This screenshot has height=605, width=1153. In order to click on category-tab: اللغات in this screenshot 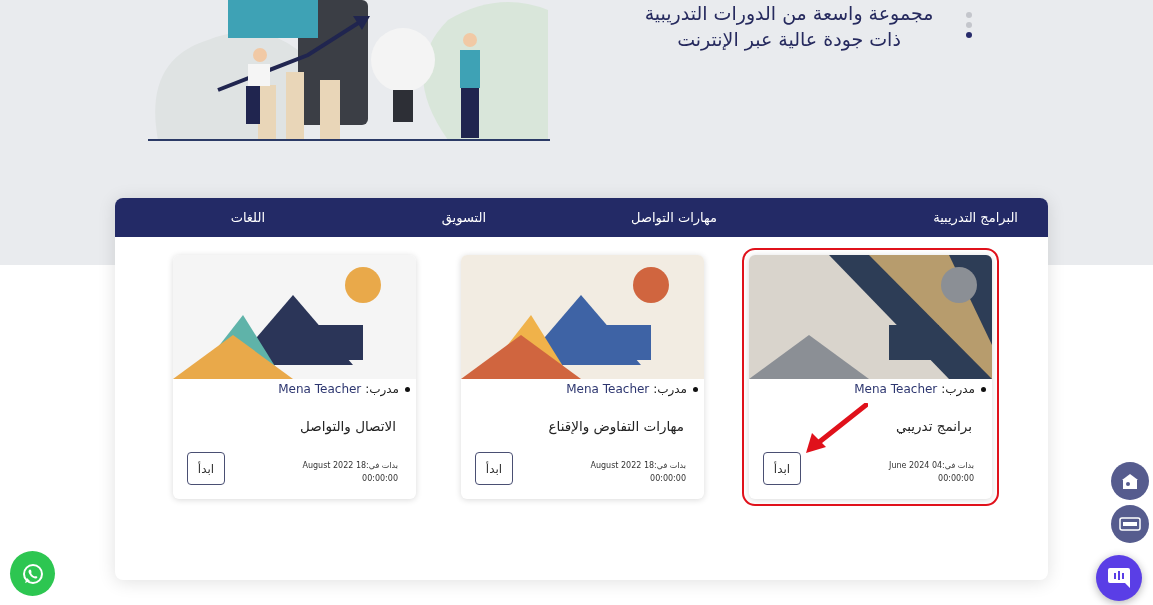, I will do `click(205, 217)`.